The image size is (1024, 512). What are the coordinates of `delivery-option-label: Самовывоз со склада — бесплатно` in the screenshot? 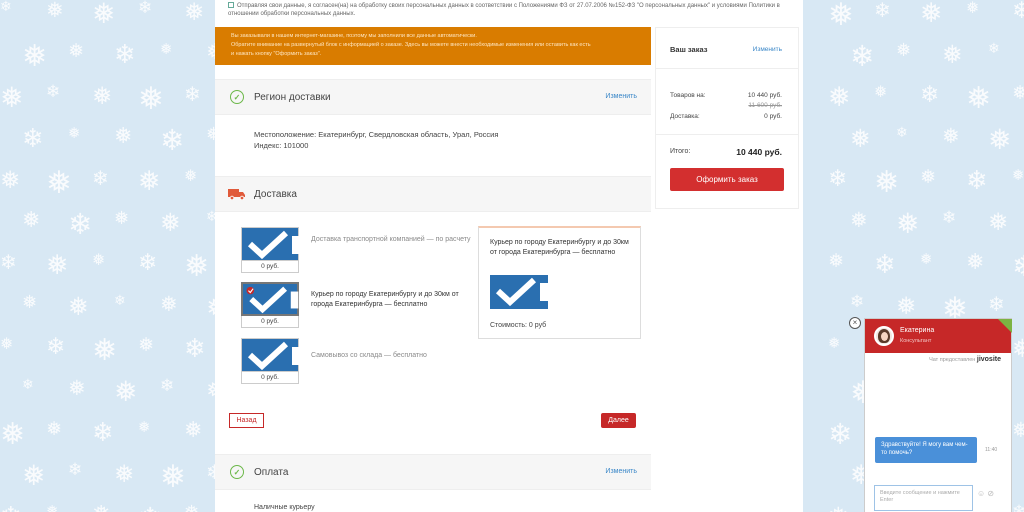 It's located at (391, 356).